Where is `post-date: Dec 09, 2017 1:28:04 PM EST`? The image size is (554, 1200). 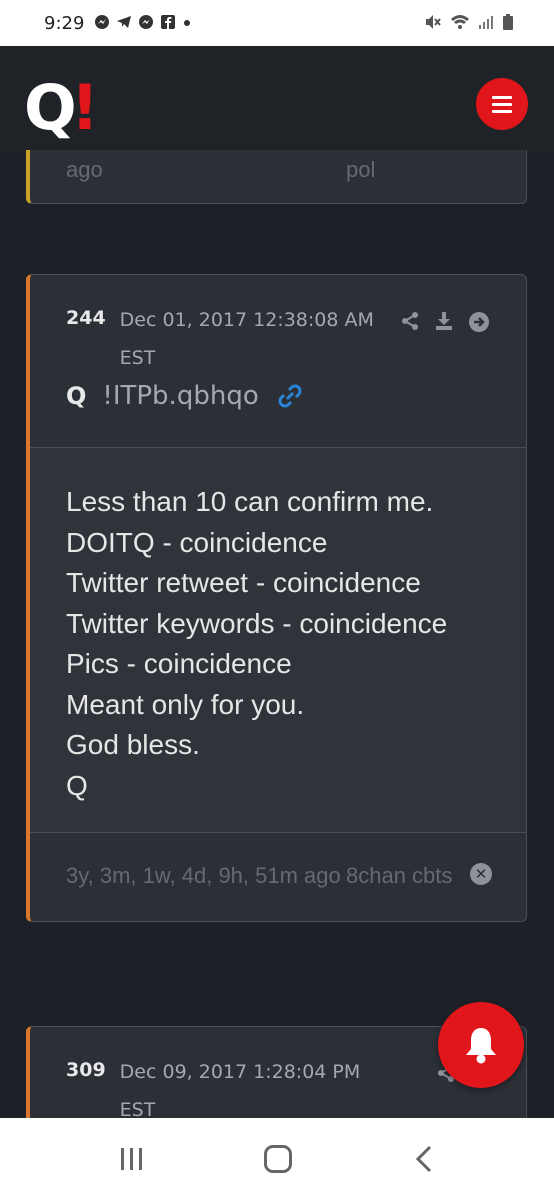
post-date: Dec 09, 2017 1:28:04 PM EST is located at coordinates (240, 1089).